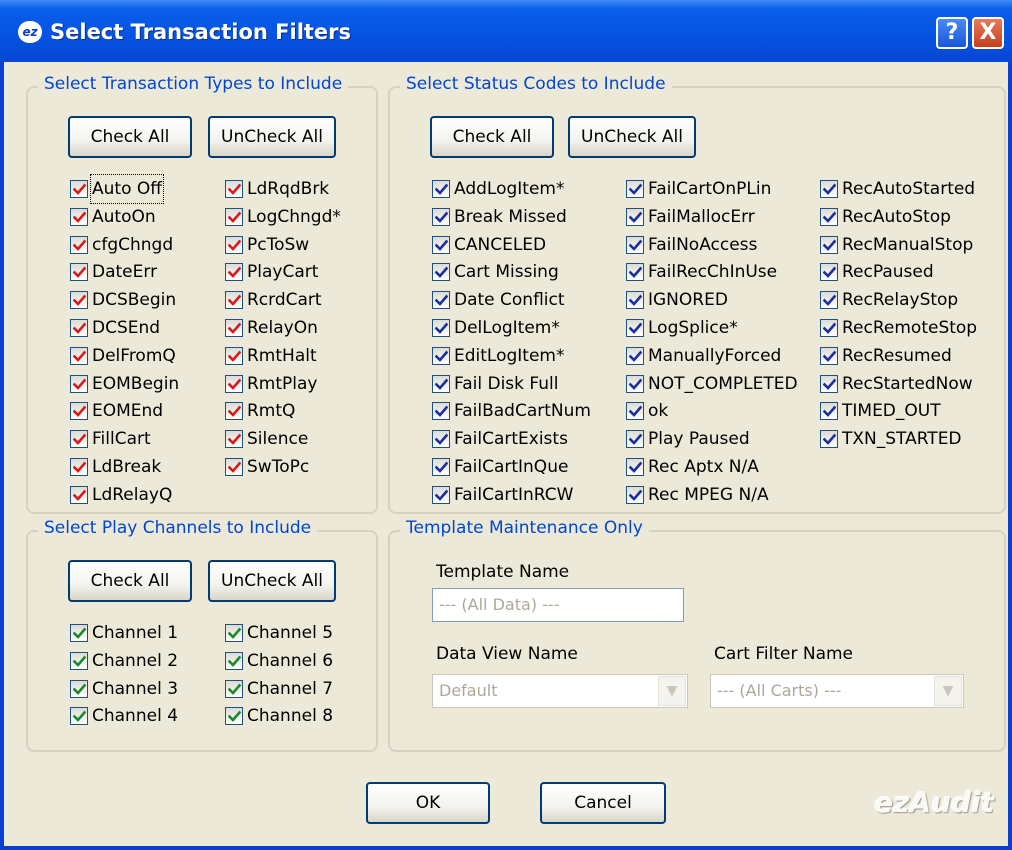 Image resolution: width=1012 pixels, height=850 pixels. I want to click on close-button: X, so click(988, 33).